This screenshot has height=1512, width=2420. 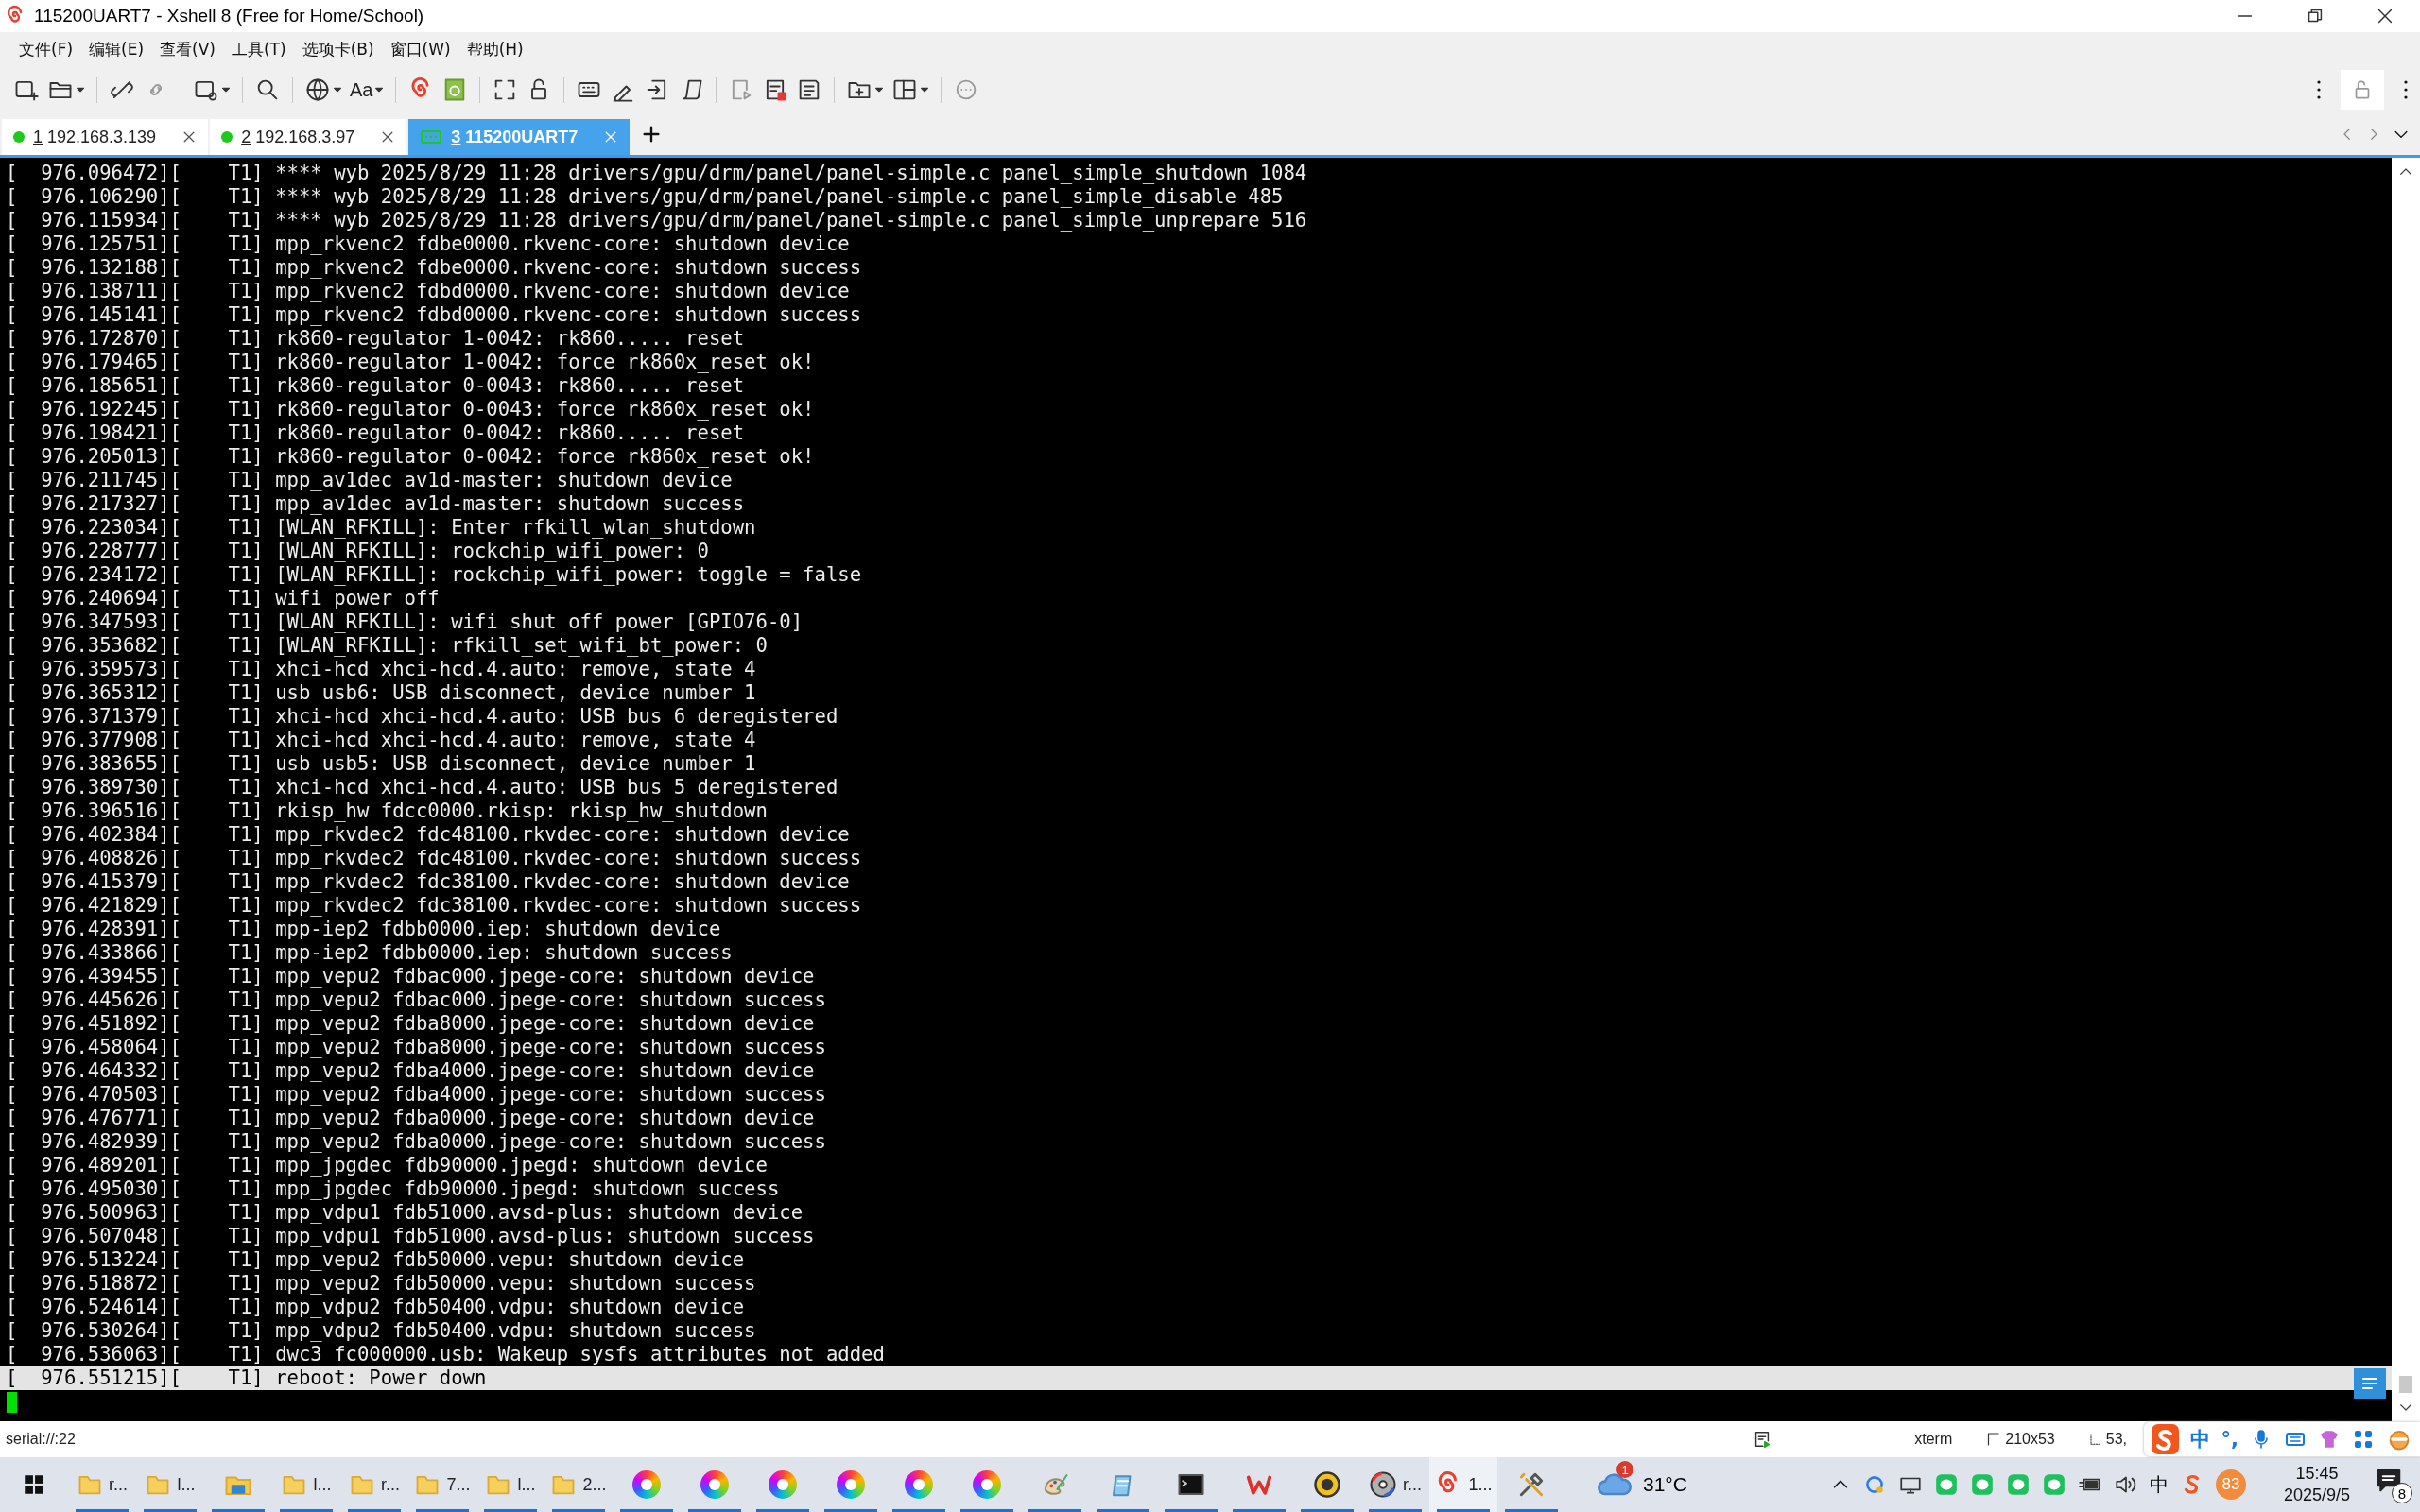 What do you see at coordinates (393, 1189) in the screenshot?
I see `terminal-line: [ 976.495030][ T1] mpp_jpgdec fdb90000.jpegd: shutdown success` at bounding box center [393, 1189].